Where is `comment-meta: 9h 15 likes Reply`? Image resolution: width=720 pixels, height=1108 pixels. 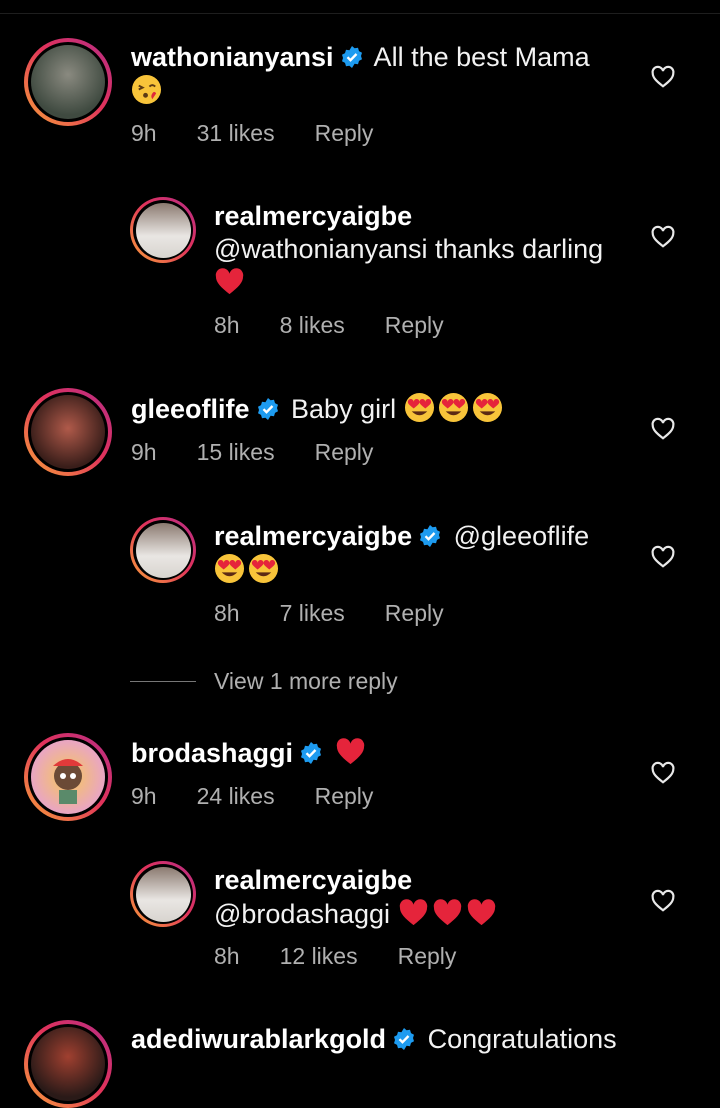
comment-meta: 9h 15 likes Reply is located at coordinates (272, 452).